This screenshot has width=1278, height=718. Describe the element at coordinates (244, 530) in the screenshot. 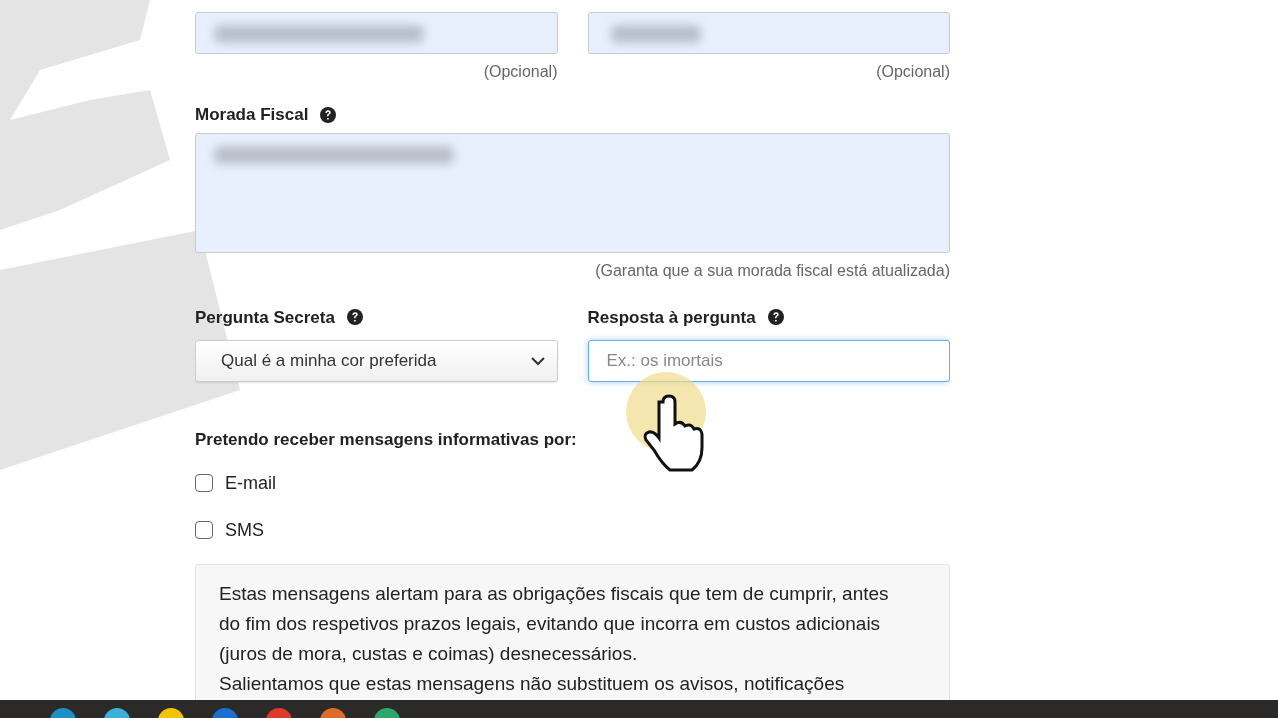

I see `checkbox-label: SMS` at that location.